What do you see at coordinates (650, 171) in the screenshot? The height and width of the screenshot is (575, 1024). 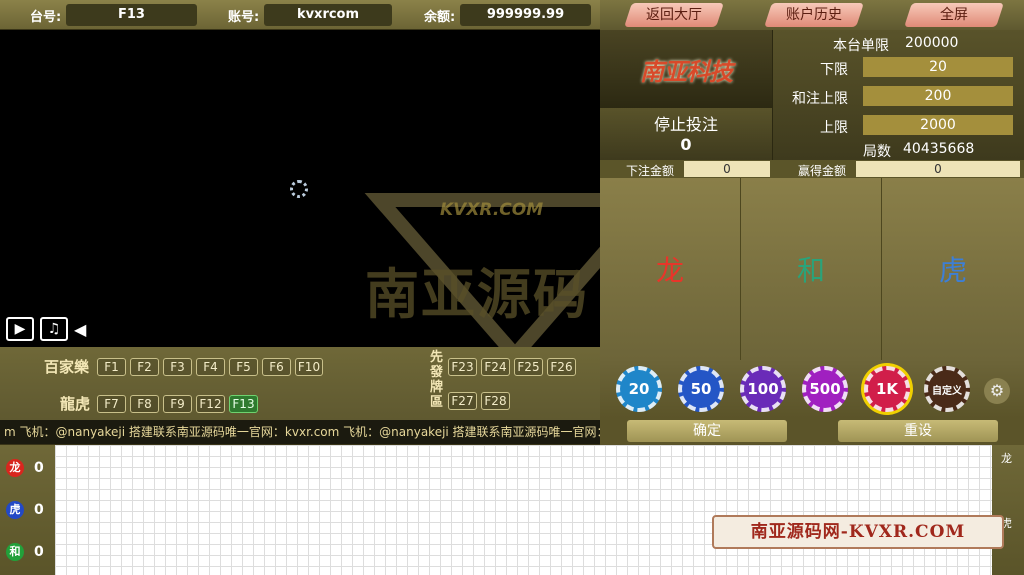 I see `bet-amount-label: 下注金额` at bounding box center [650, 171].